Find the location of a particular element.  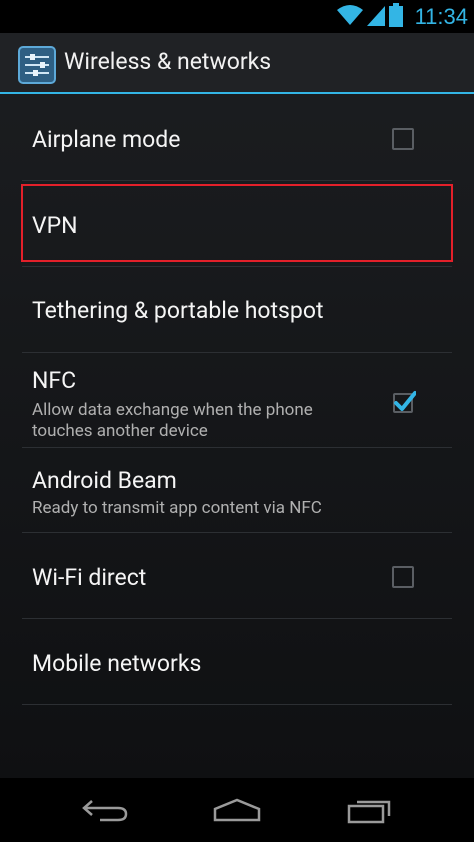

page-title: Wireless & networks is located at coordinates (168, 61).